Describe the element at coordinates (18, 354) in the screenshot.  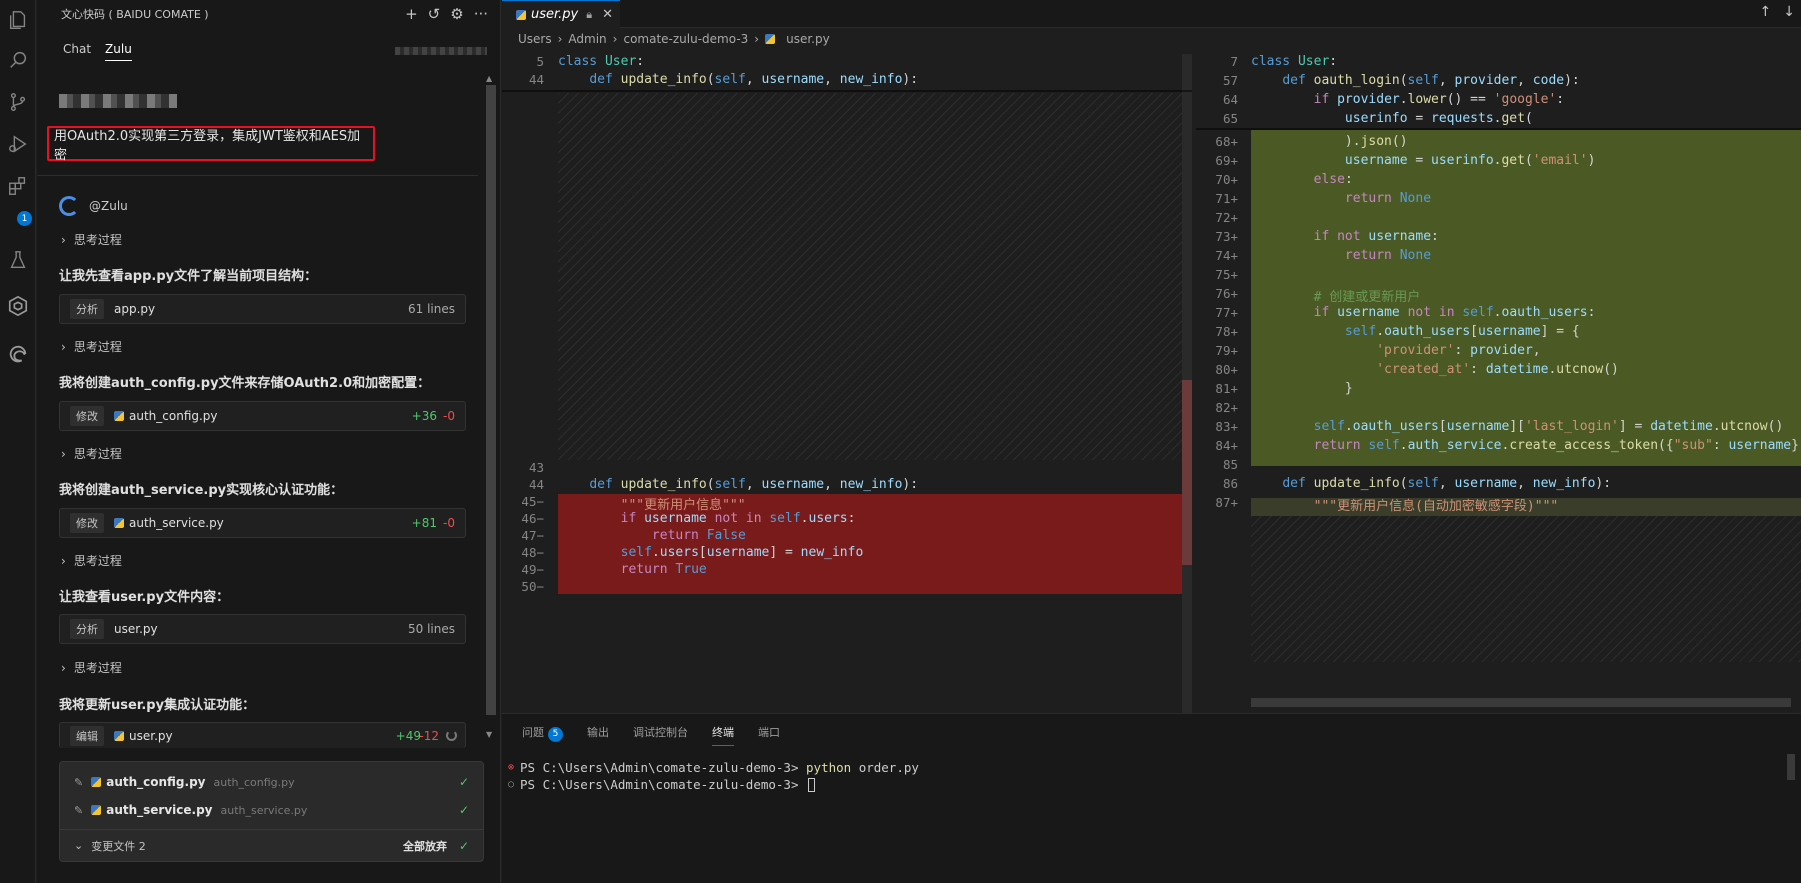
I see `edge-icon` at that location.